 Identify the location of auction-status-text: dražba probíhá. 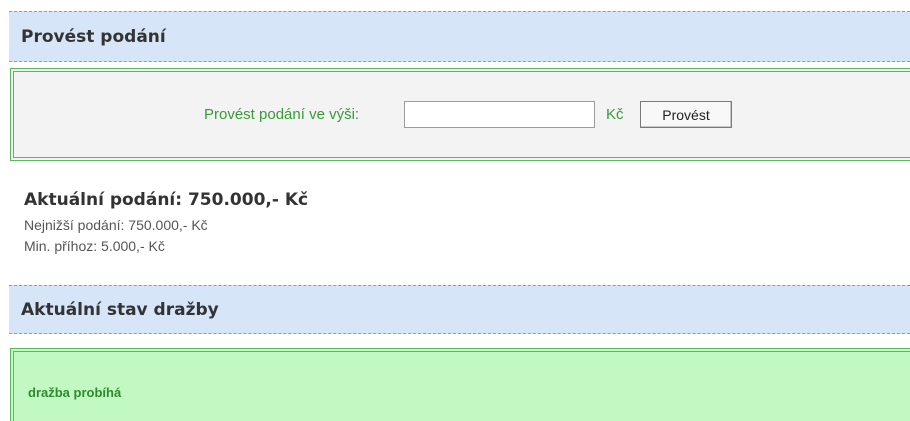
(75, 392).